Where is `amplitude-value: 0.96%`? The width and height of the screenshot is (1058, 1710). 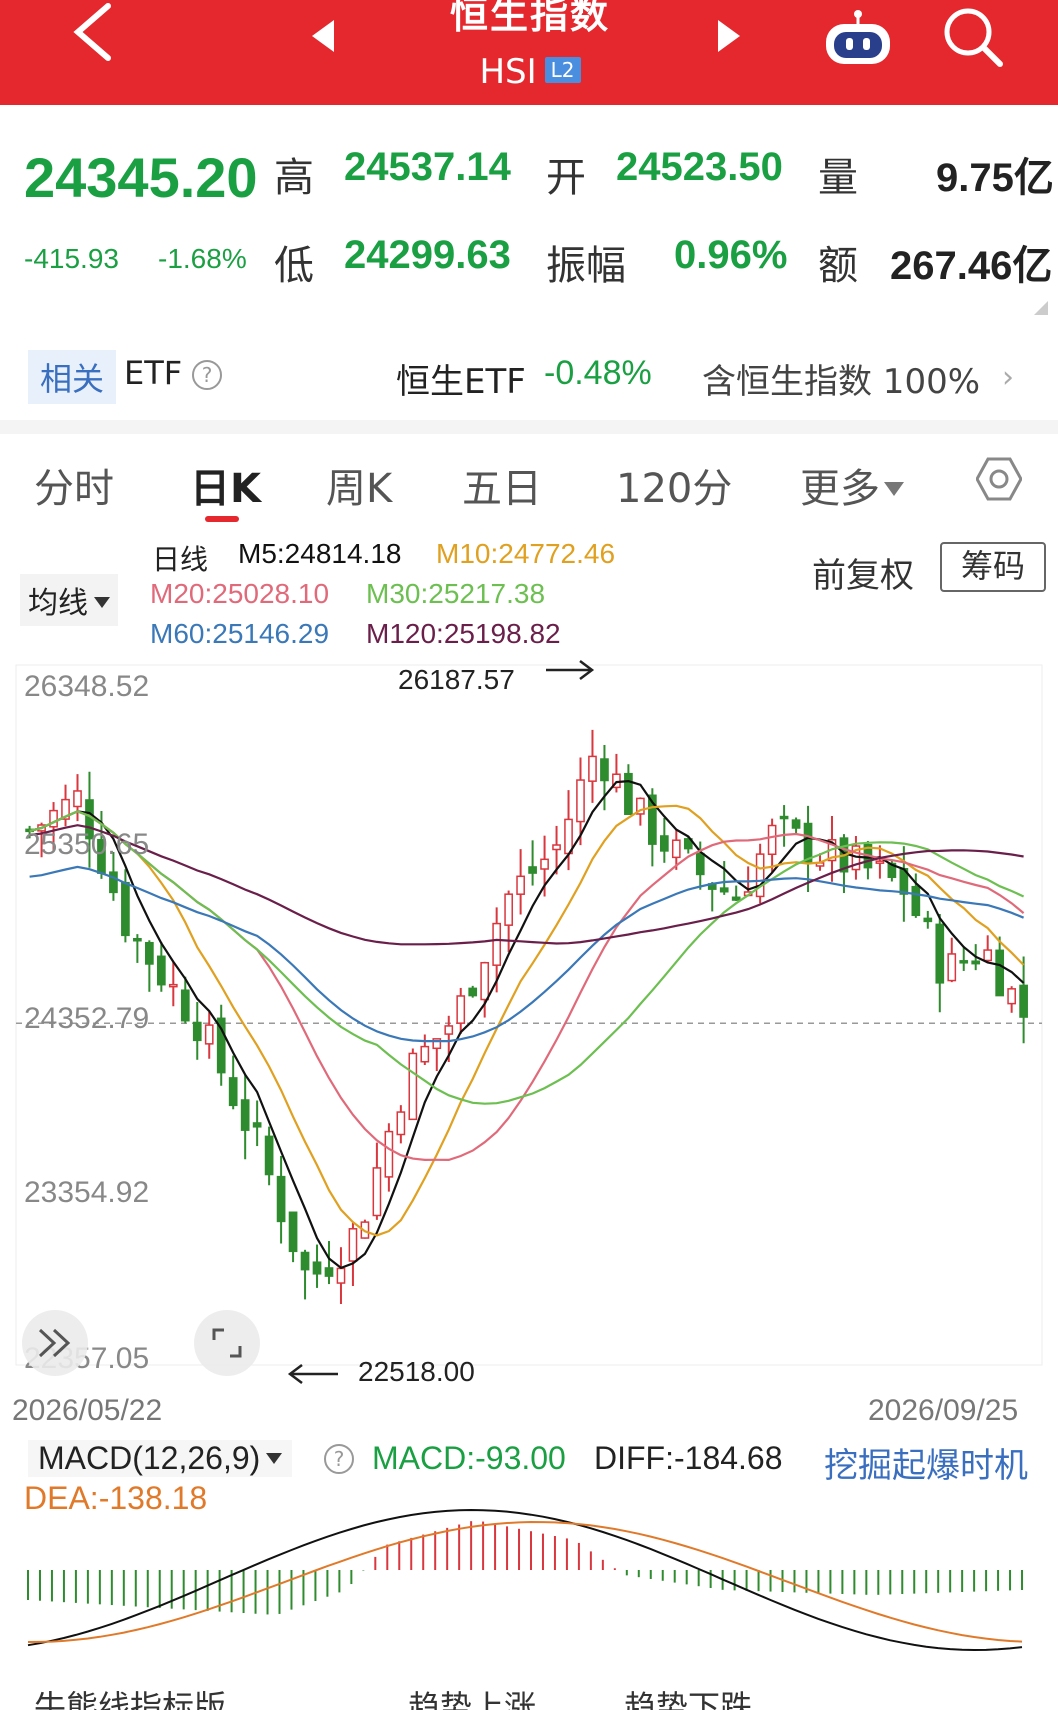
amplitude-value: 0.96% is located at coordinates (731, 255).